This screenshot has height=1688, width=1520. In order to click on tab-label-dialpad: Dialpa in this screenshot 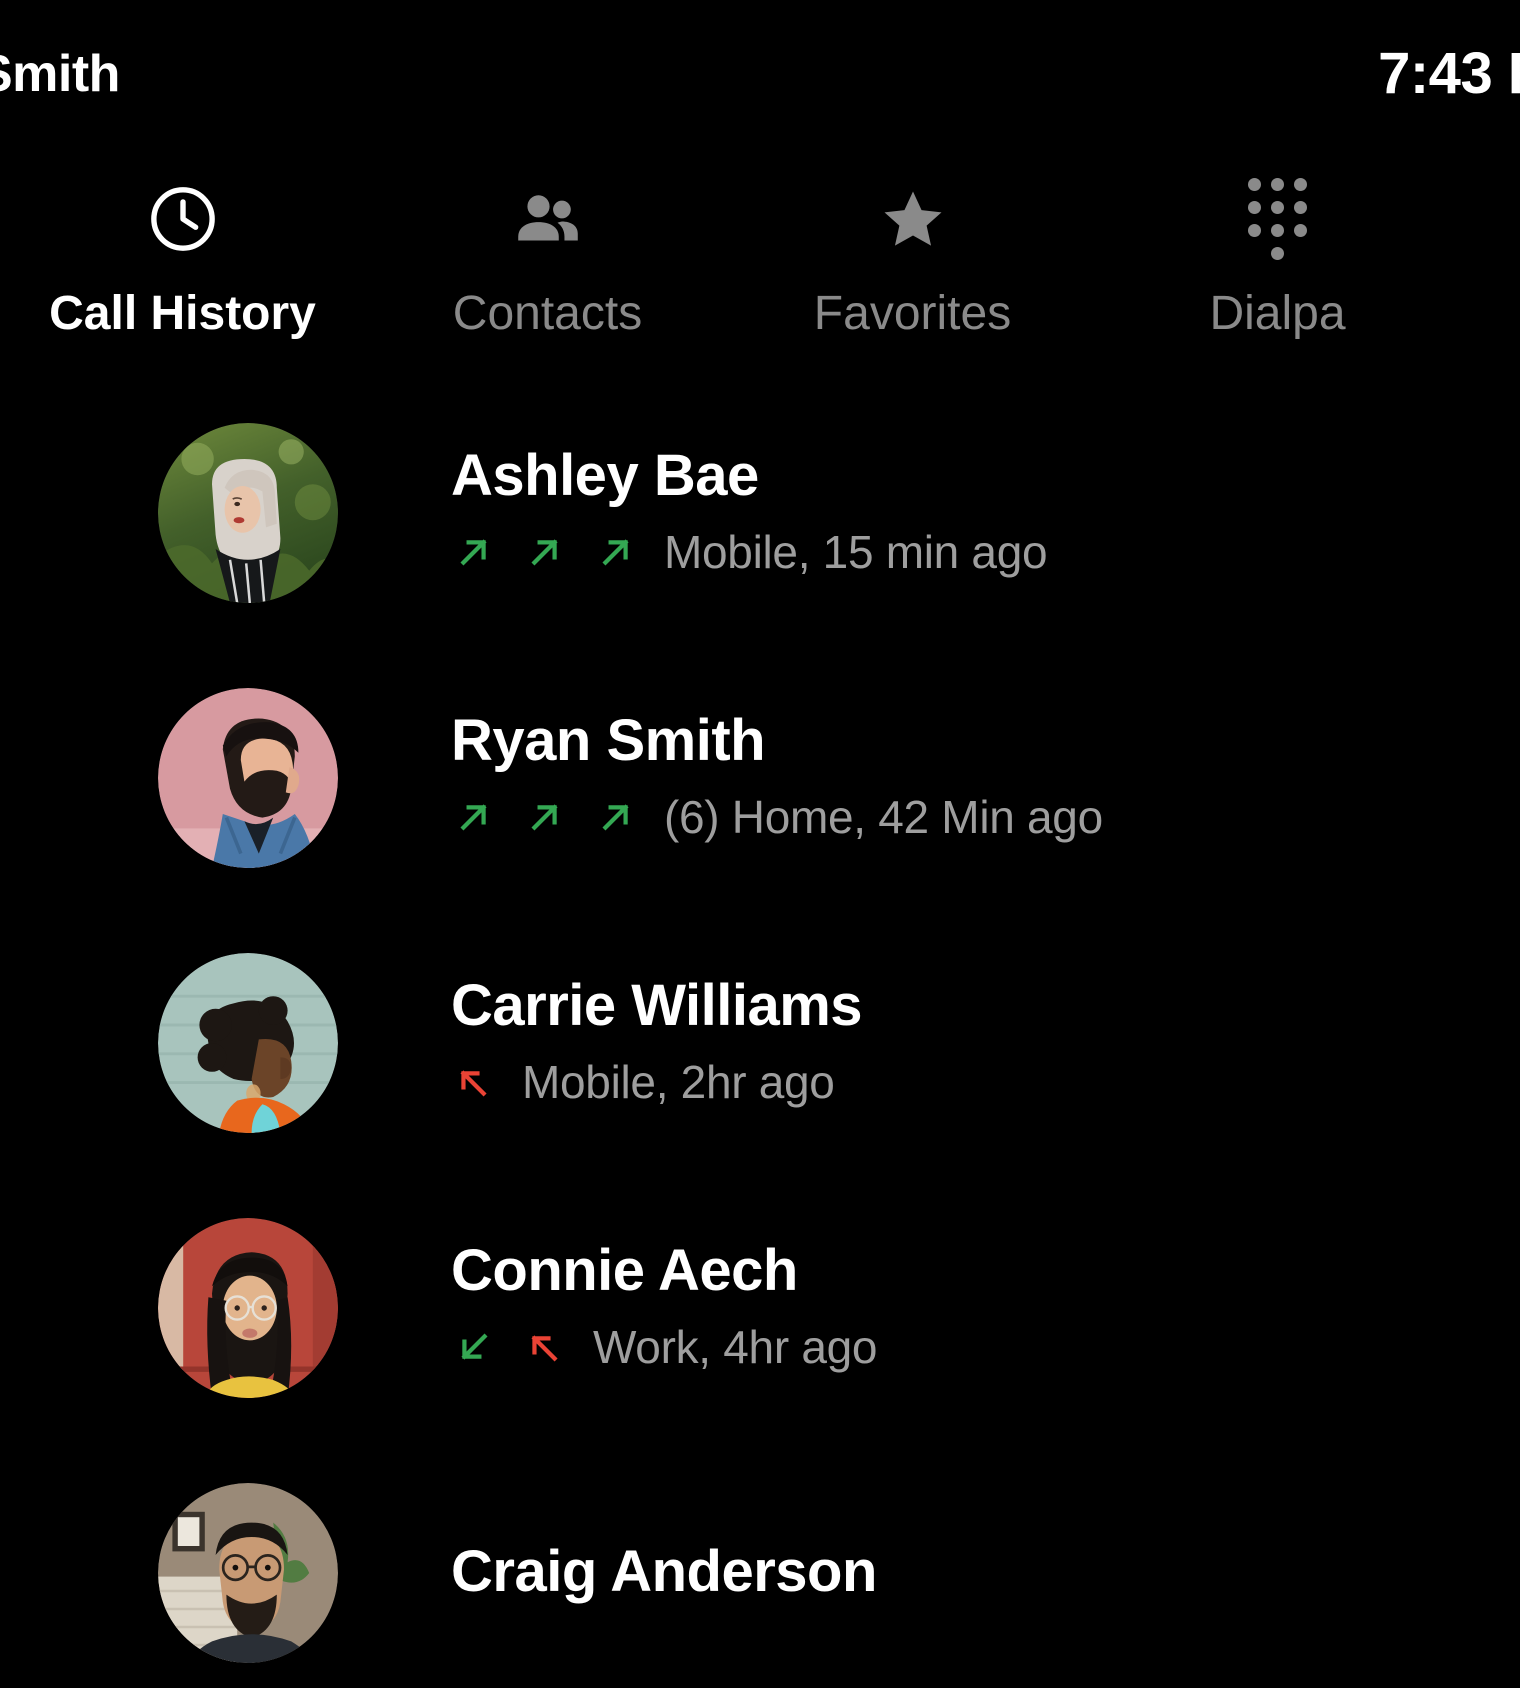, I will do `click(1277, 313)`.